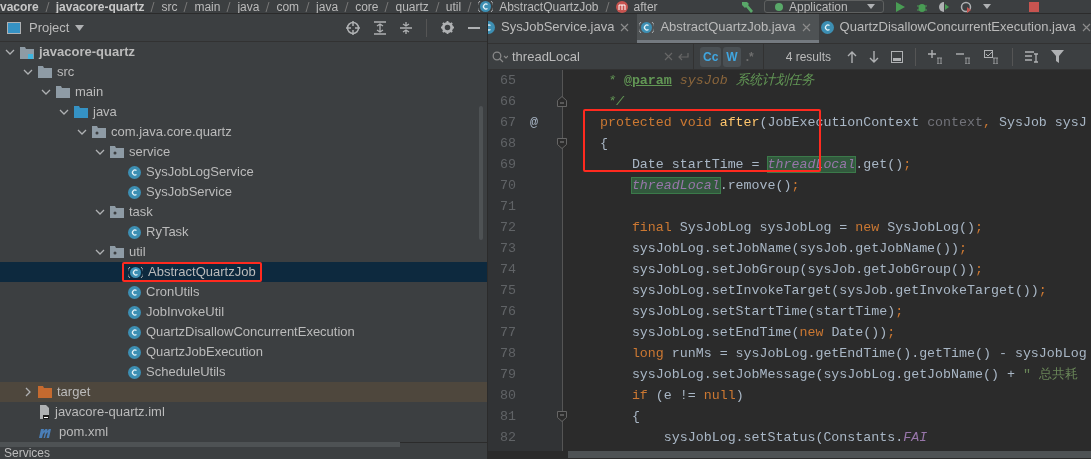 Image resolution: width=1091 pixels, height=459 pixels. What do you see at coordinates (243, 72) in the screenshot?
I see `tree-row: src` at bounding box center [243, 72].